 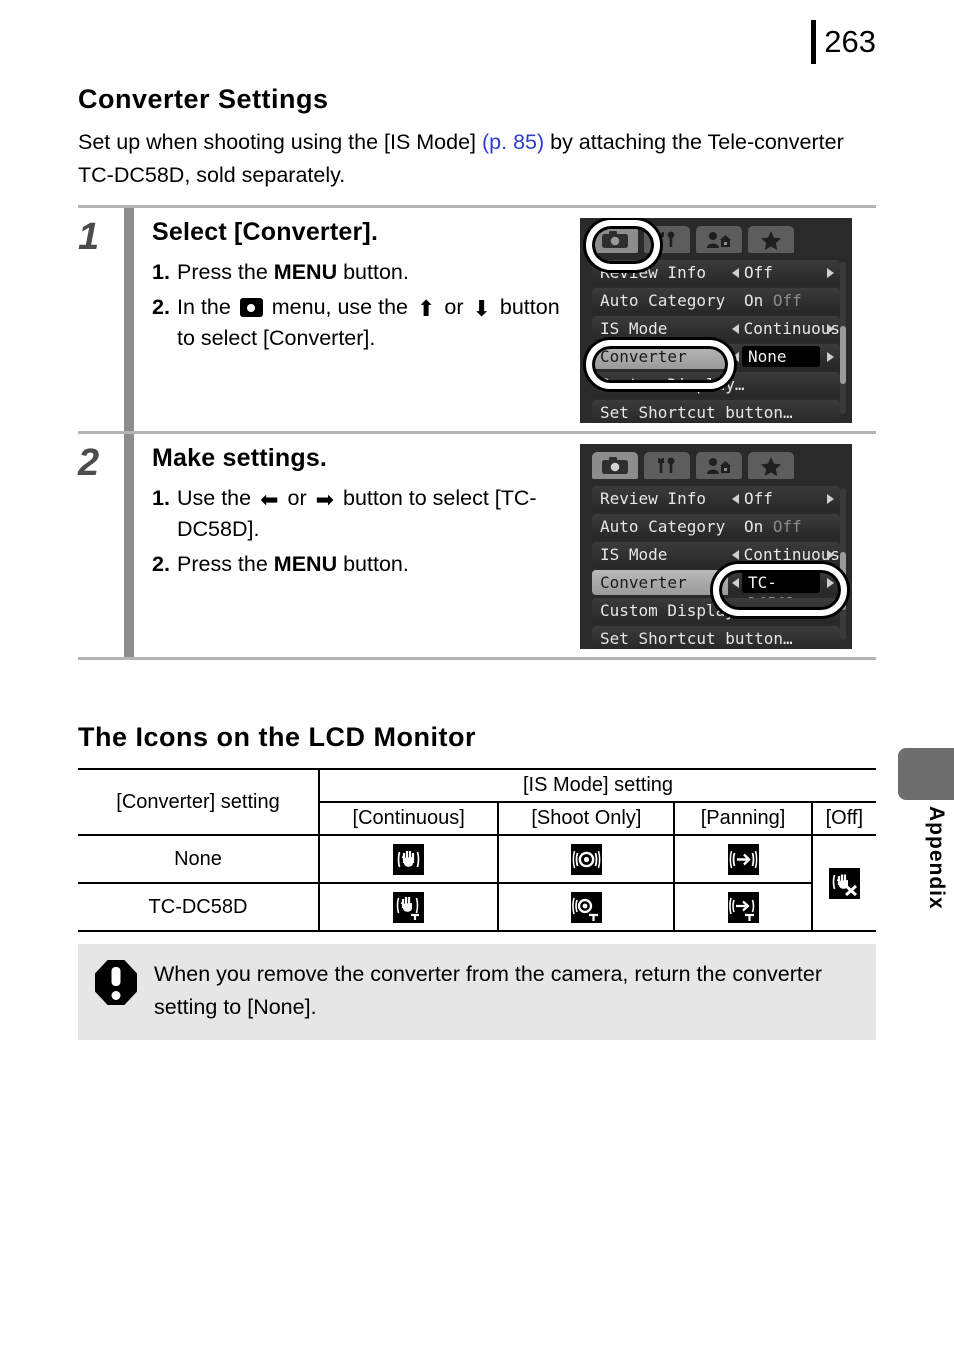 I want to click on page-number-rule, so click(x=814, y=42).